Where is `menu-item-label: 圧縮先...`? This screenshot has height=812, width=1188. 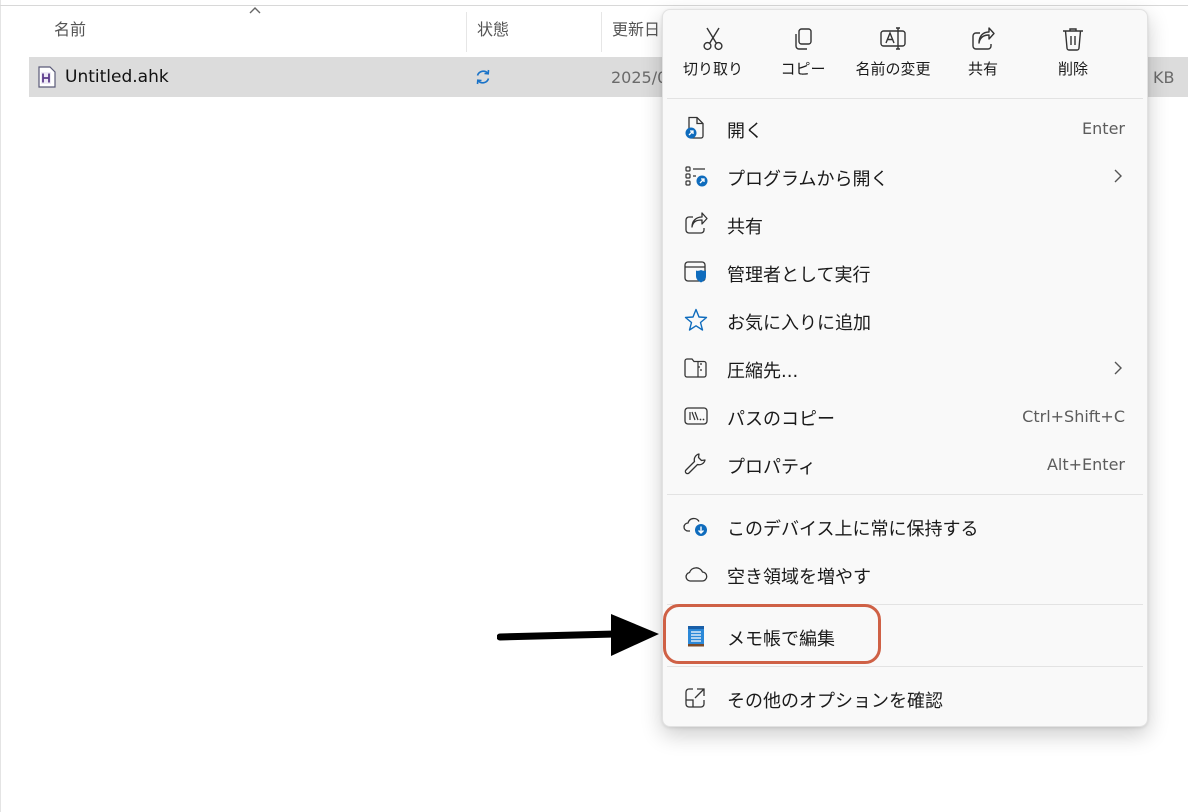 menu-item-label: 圧縮先... is located at coordinates (763, 371).